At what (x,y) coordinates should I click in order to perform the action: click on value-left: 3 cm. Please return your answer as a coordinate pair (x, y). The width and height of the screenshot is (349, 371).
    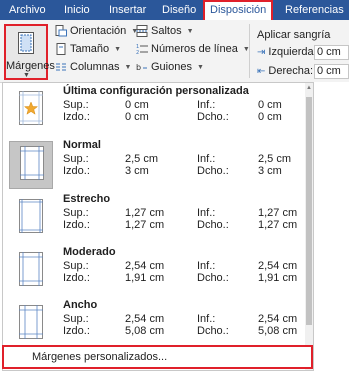
    Looking at the image, I should click on (137, 171).